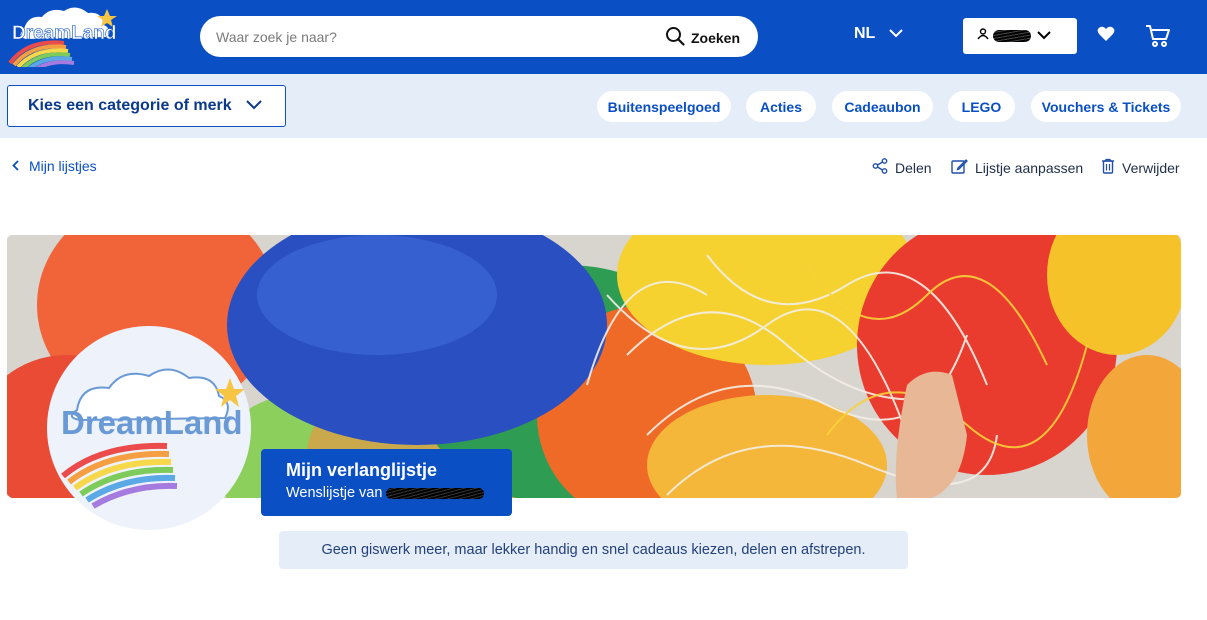 The height and width of the screenshot is (620, 1207). I want to click on search-button-label: Zoeken, so click(715, 37).